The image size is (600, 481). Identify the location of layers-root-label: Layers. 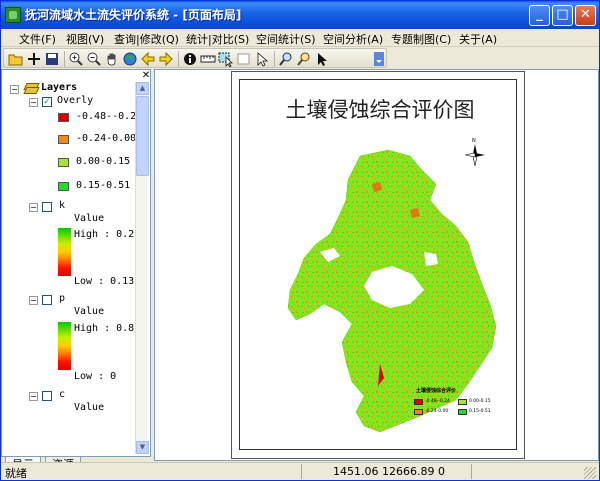
(59, 87).